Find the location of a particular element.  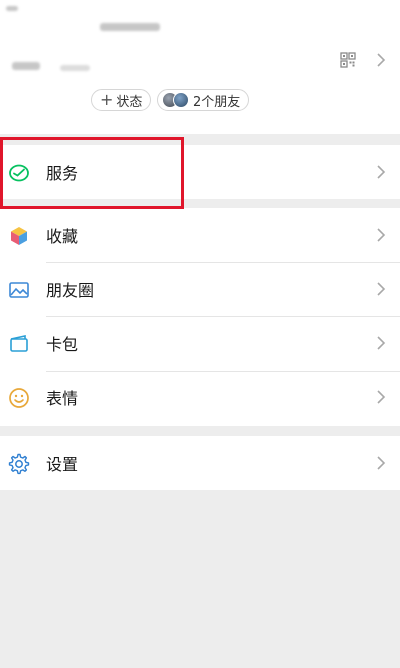

status-button-label: 状态 is located at coordinates (129, 102).